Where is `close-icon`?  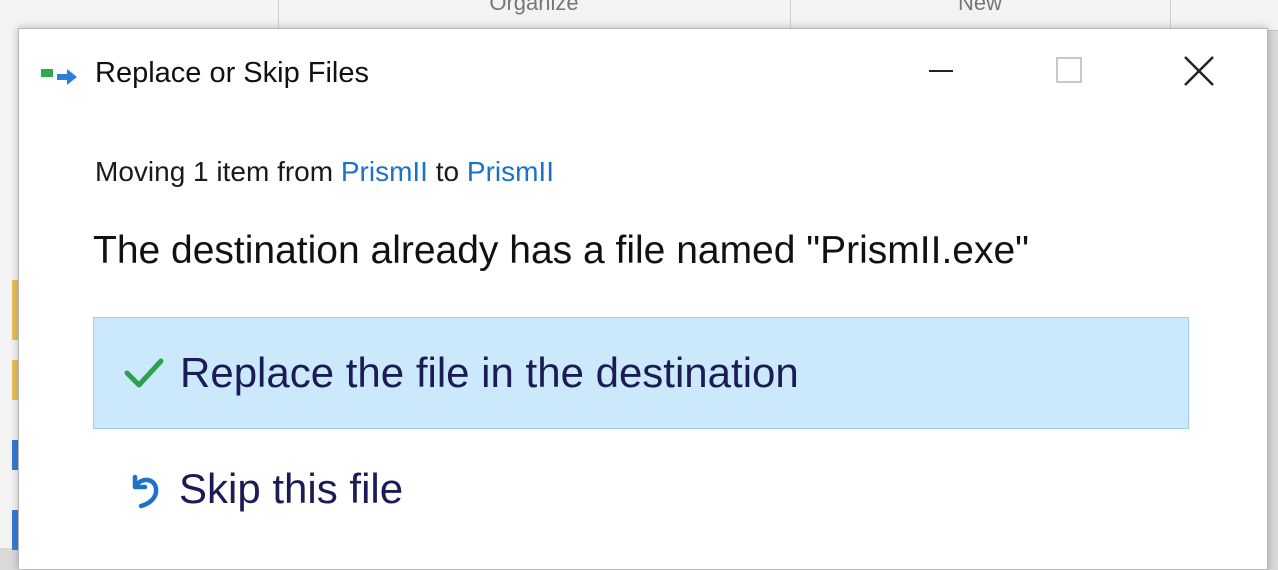
close-icon is located at coordinates (1199, 71).